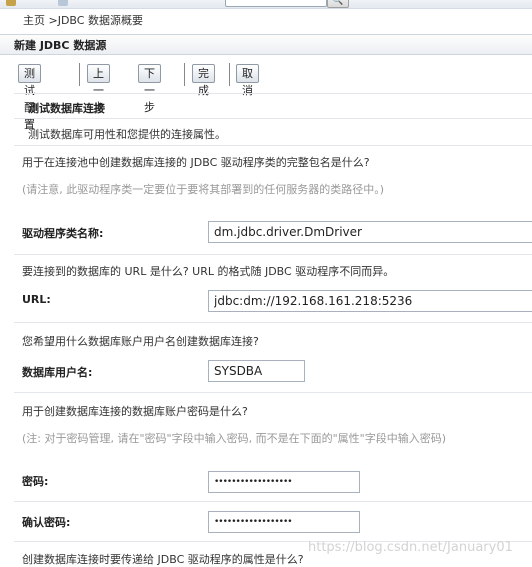 Image resolution: width=532 pixels, height=567 pixels. Describe the element at coordinates (35, 481) in the screenshot. I see `password-label: 密码:` at that location.